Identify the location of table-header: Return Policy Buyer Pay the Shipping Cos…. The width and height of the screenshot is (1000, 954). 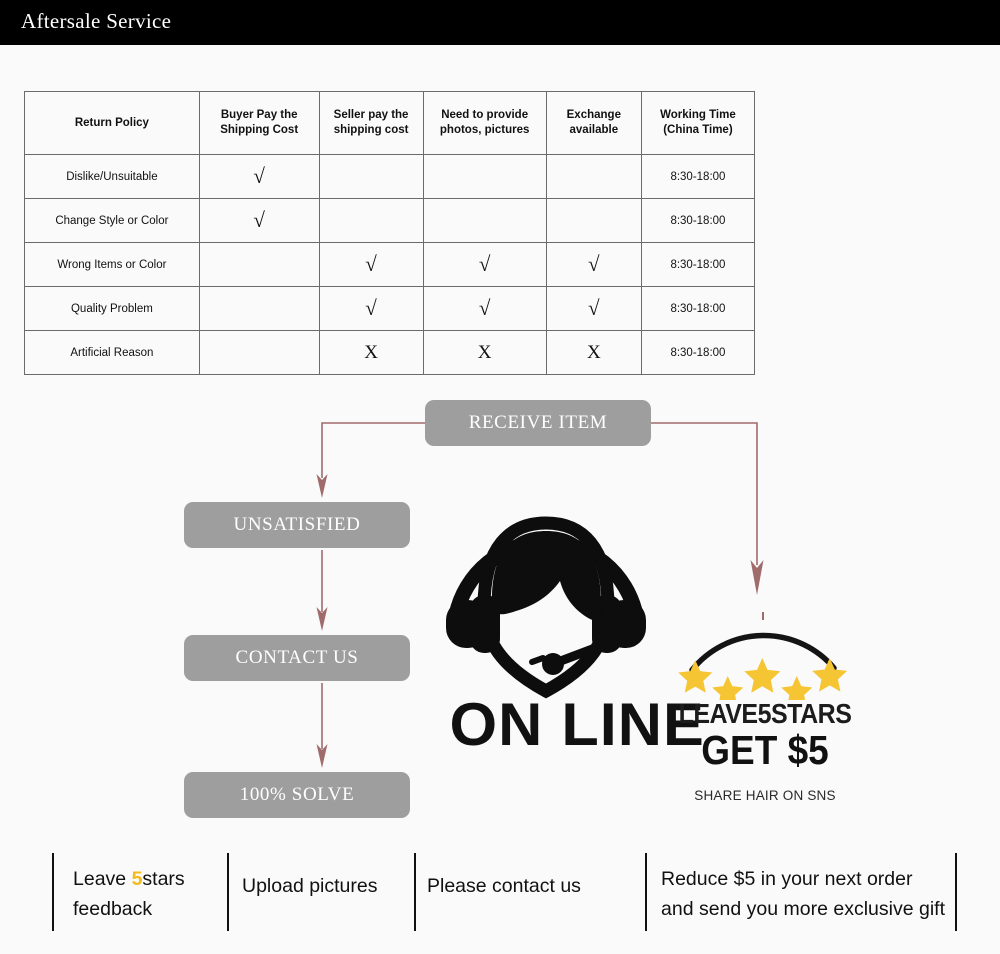
(390, 123).